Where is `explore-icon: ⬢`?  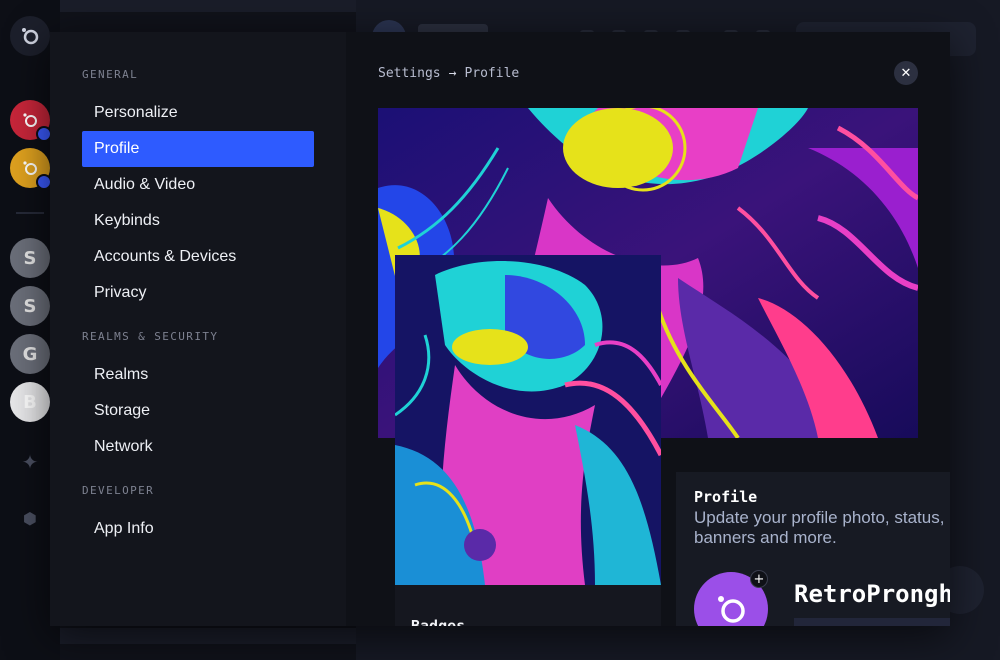 explore-icon: ⬢ is located at coordinates (30, 518).